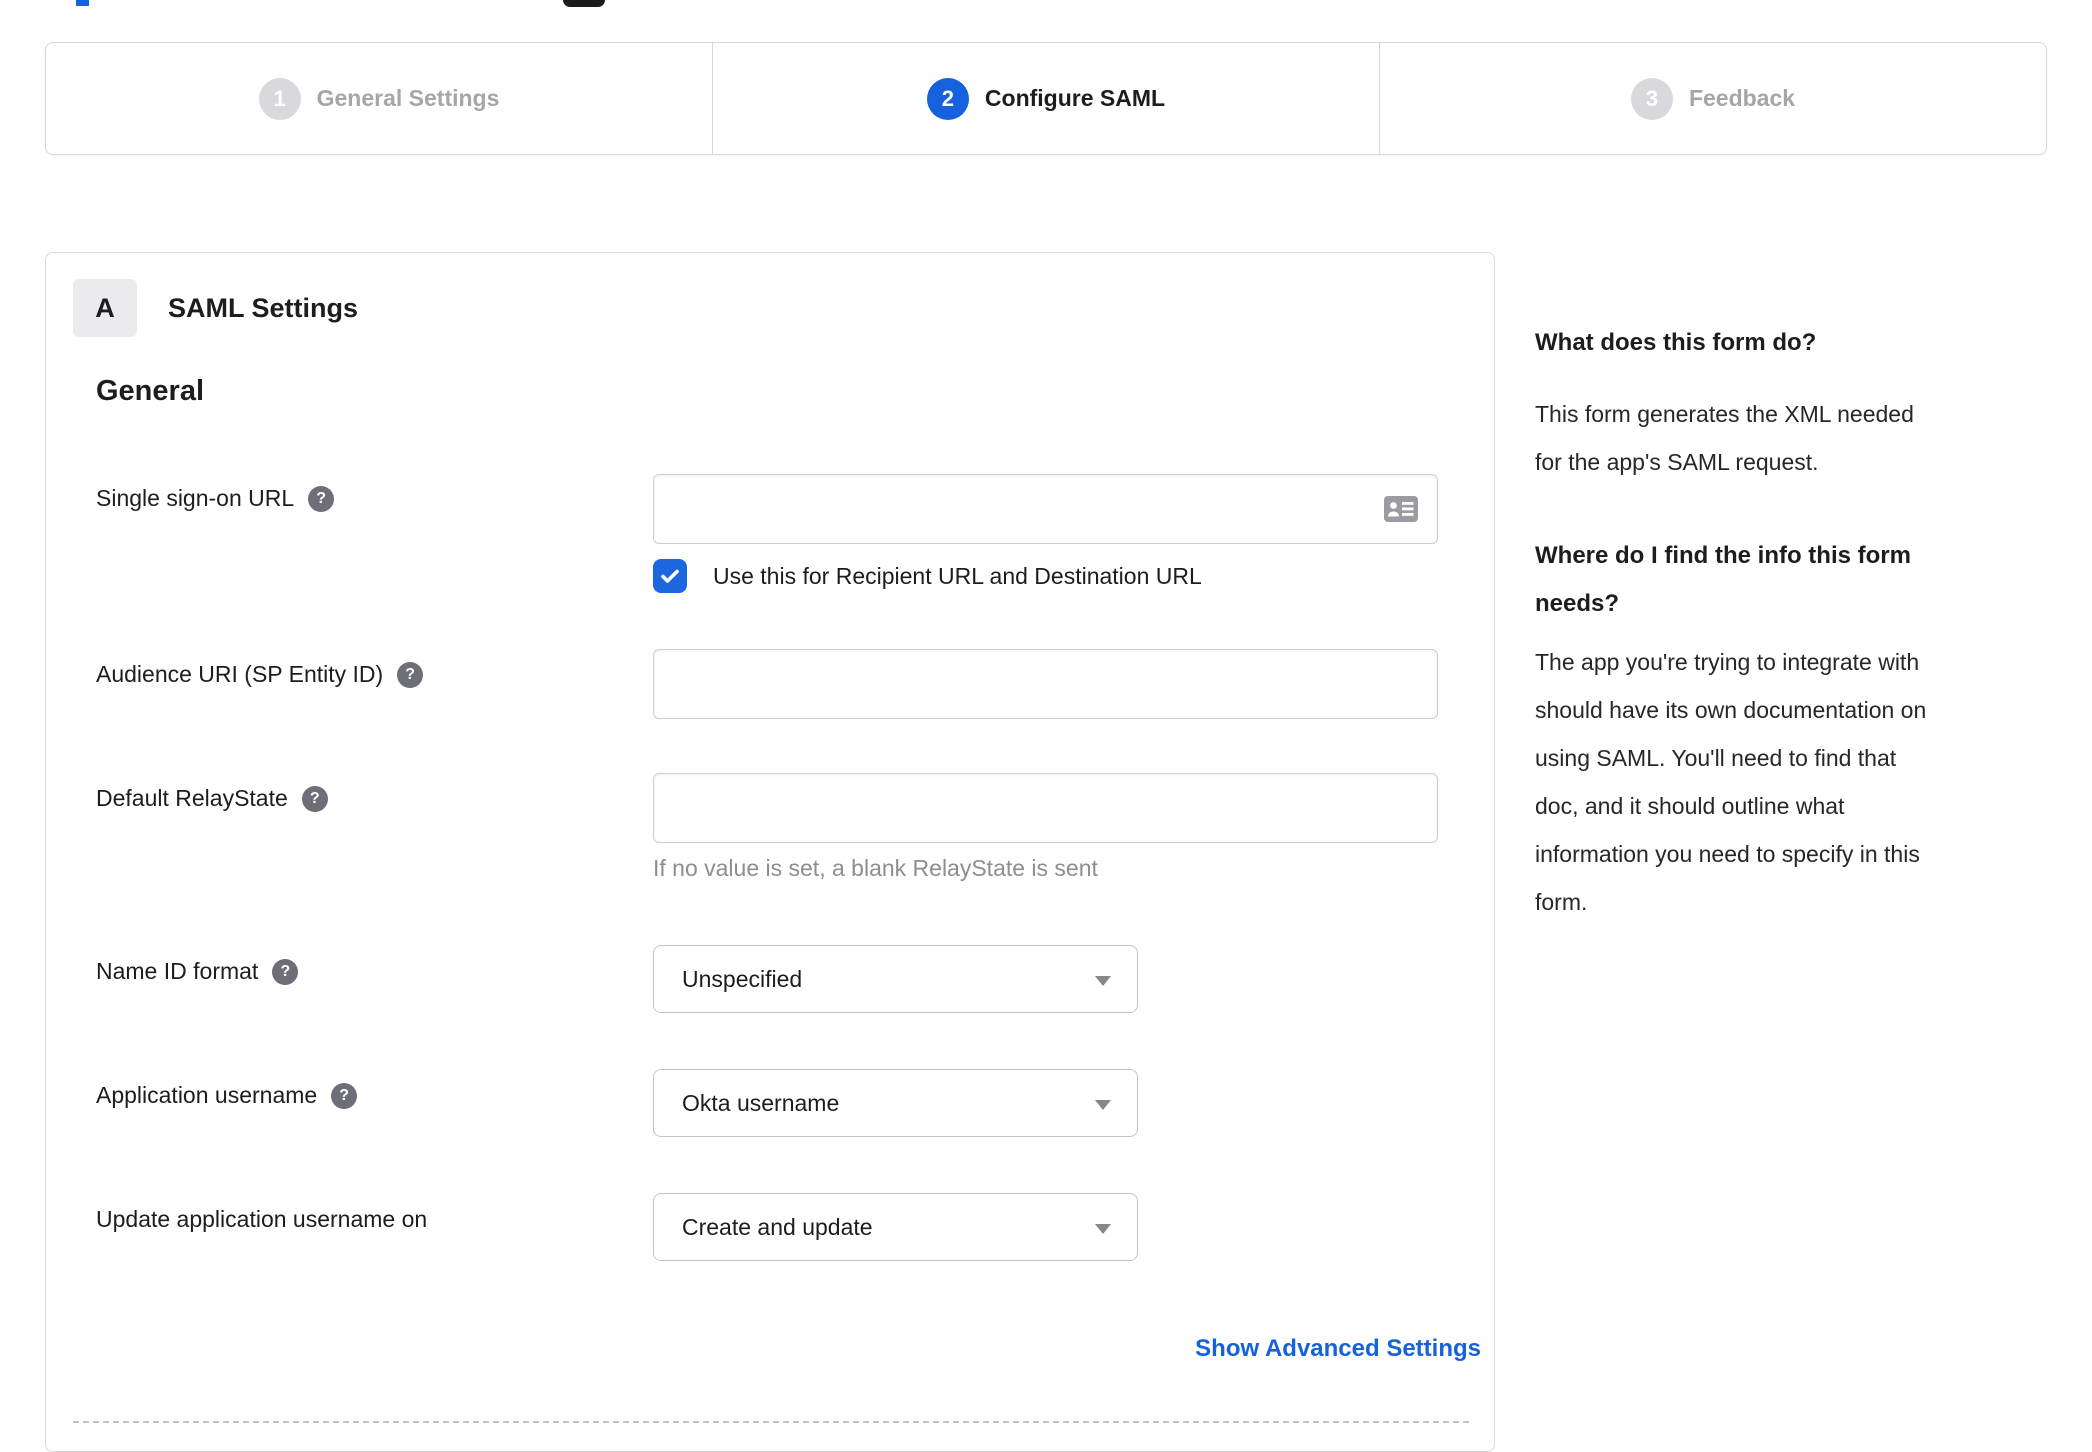  I want to click on relay-state-label: Default RelayState, so click(192, 798).